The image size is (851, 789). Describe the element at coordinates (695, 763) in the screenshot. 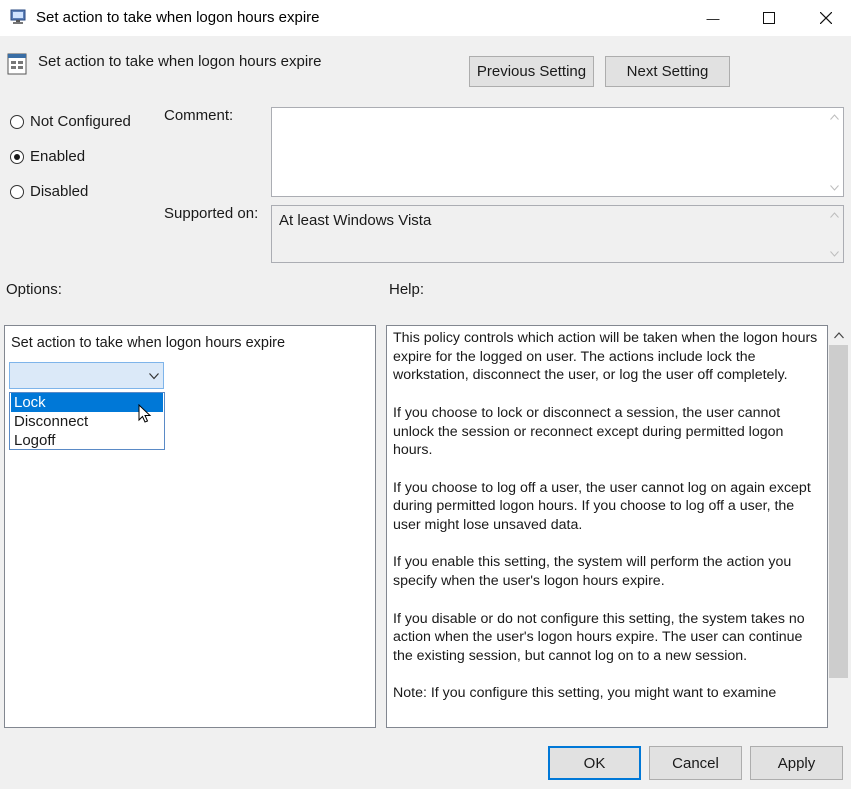

I see `cancel-button: Cancel` at that location.